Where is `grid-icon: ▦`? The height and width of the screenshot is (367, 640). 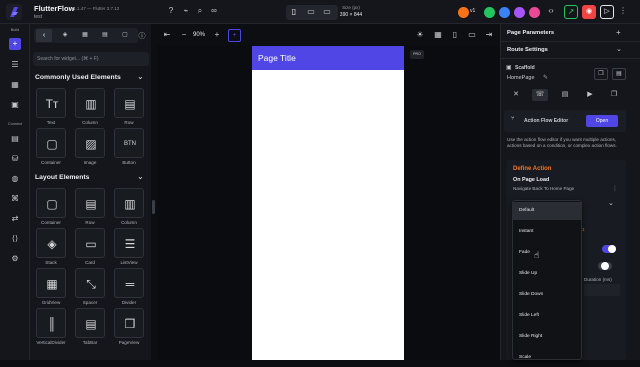 grid-icon: ▦ is located at coordinates (438, 34).